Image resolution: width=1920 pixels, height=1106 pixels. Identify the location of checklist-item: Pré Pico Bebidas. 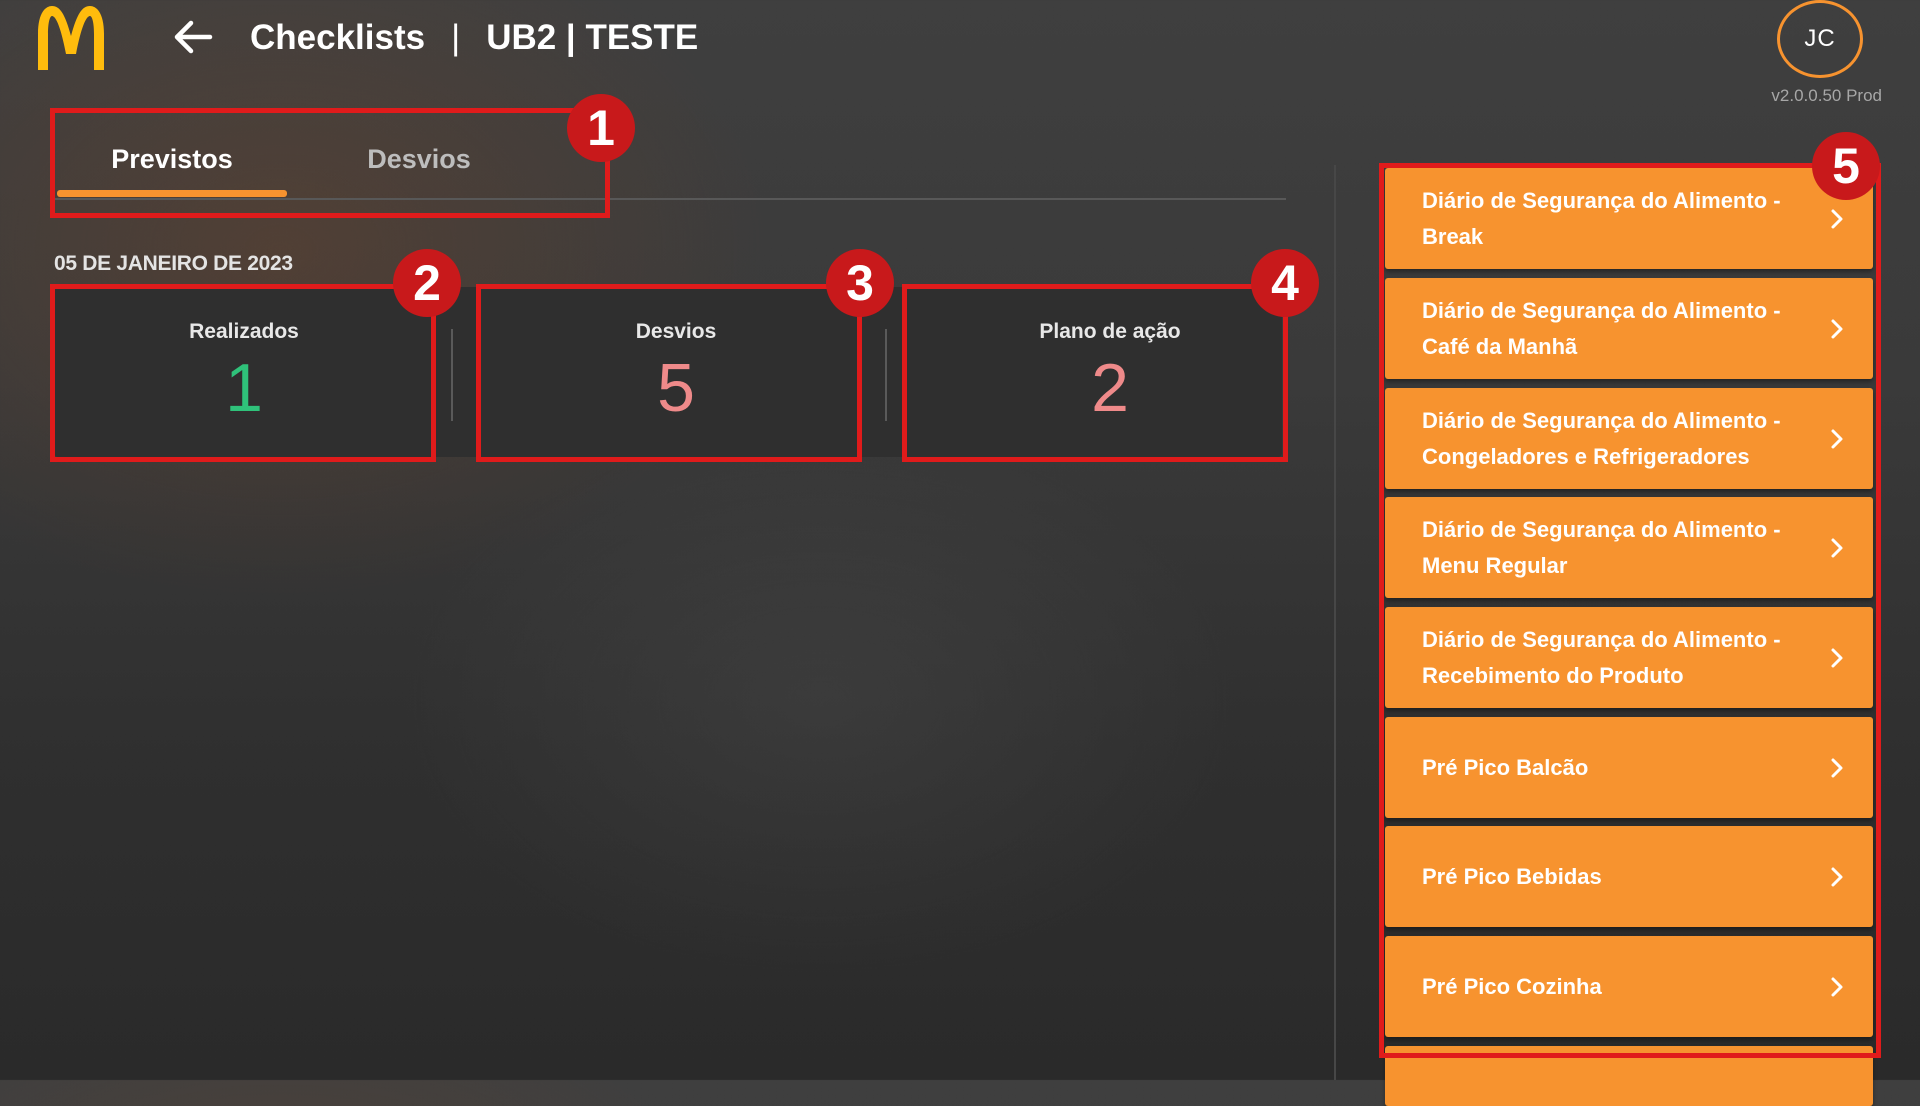
(1629, 876).